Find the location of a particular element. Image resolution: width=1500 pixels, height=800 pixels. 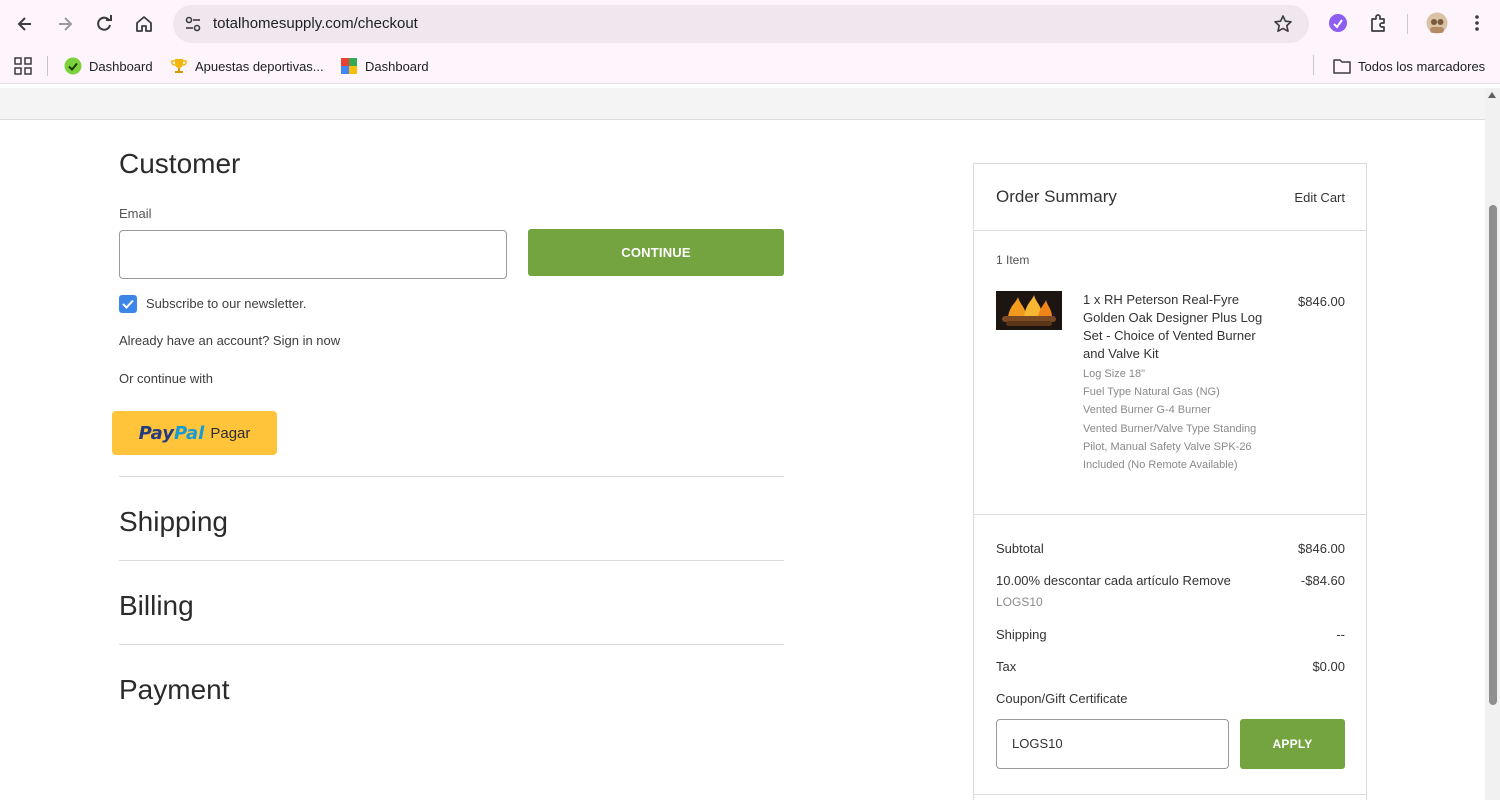

discount-code: LOGS10 is located at coordinates (1019, 602).